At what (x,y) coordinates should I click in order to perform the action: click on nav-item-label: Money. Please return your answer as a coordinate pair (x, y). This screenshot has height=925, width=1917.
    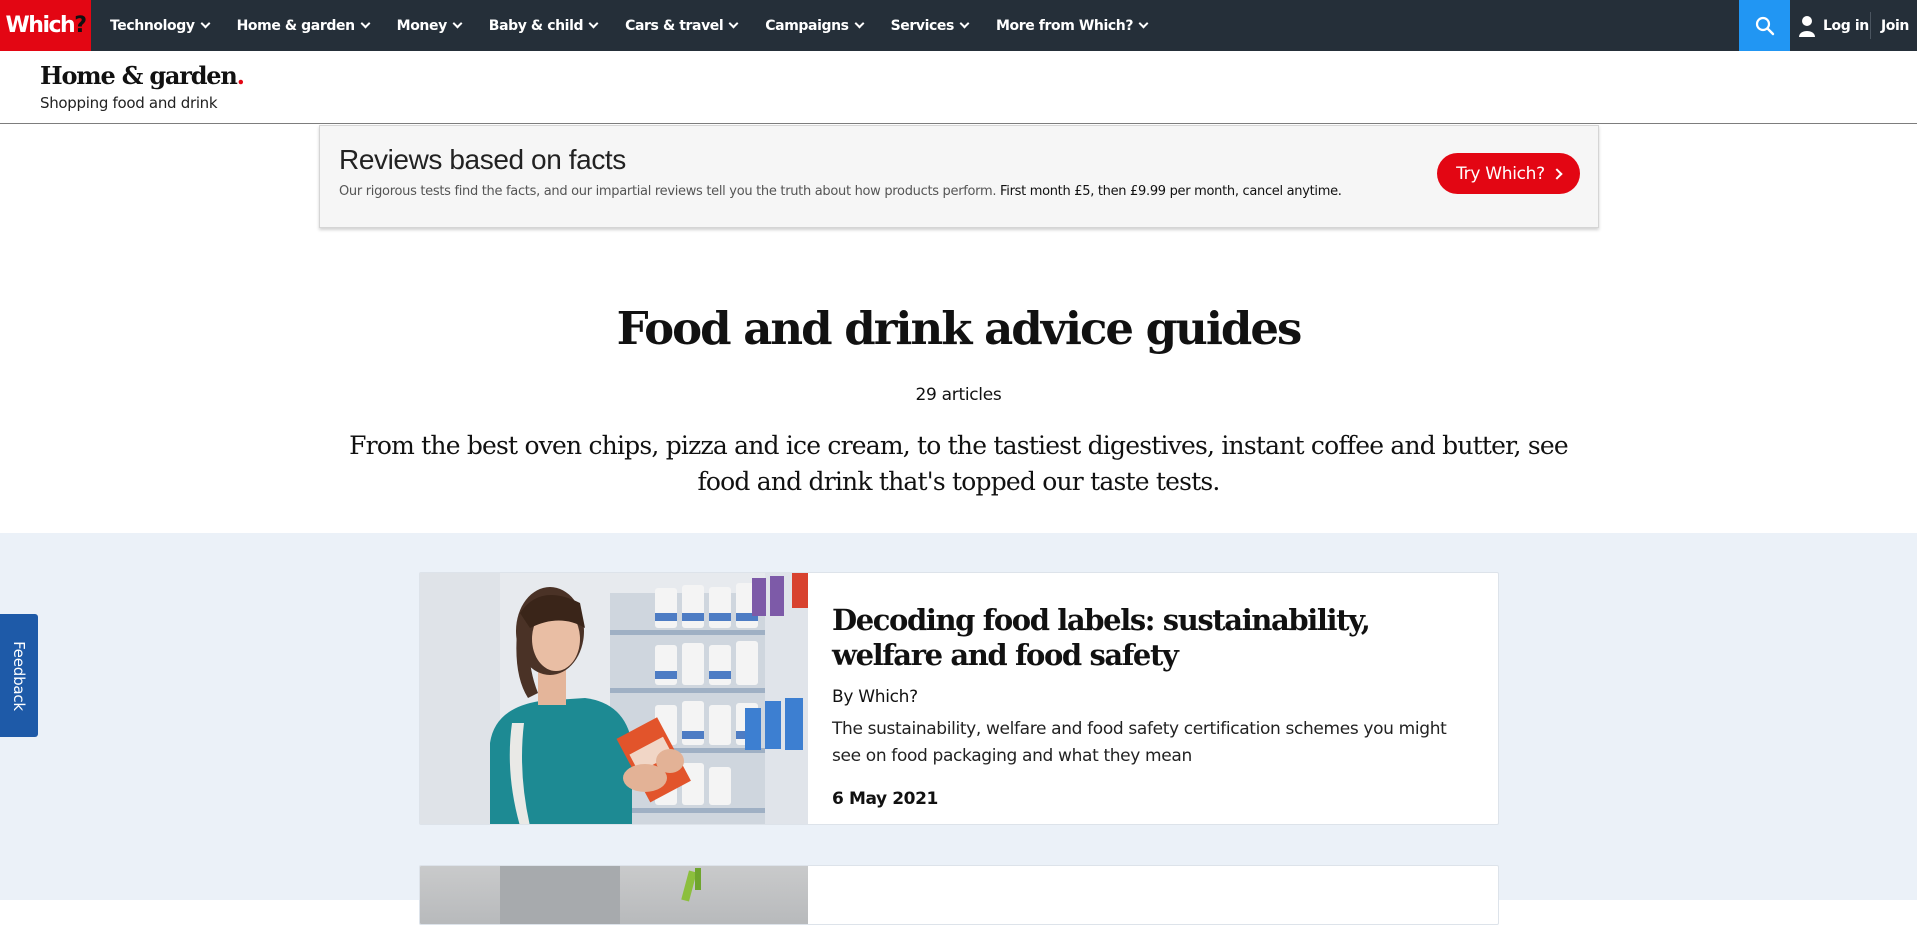
    Looking at the image, I should click on (422, 25).